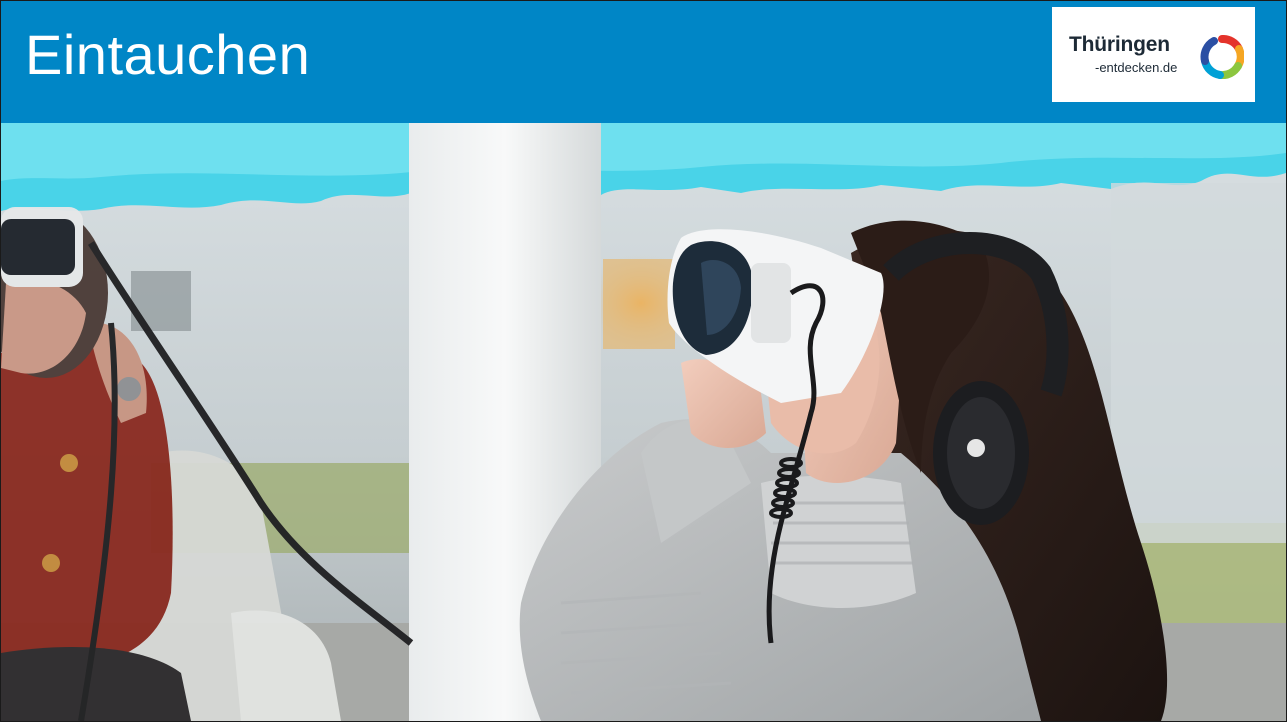  What do you see at coordinates (1222, 57) in the screenshot?
I see `multicolor-ring-icon` at bounding box center [1222, 57].